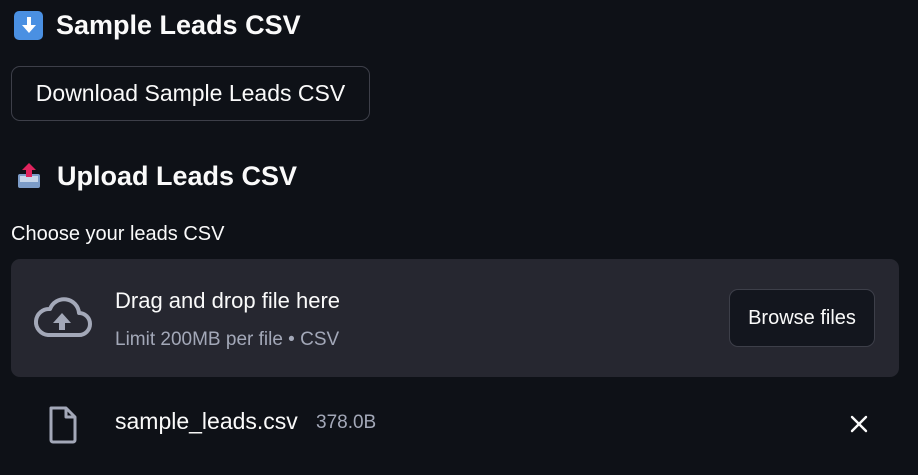 The height and width of the screenshot is (475, 918). I want to click on sample-section-heading: Sample Leads CSV, so click(157, 25).